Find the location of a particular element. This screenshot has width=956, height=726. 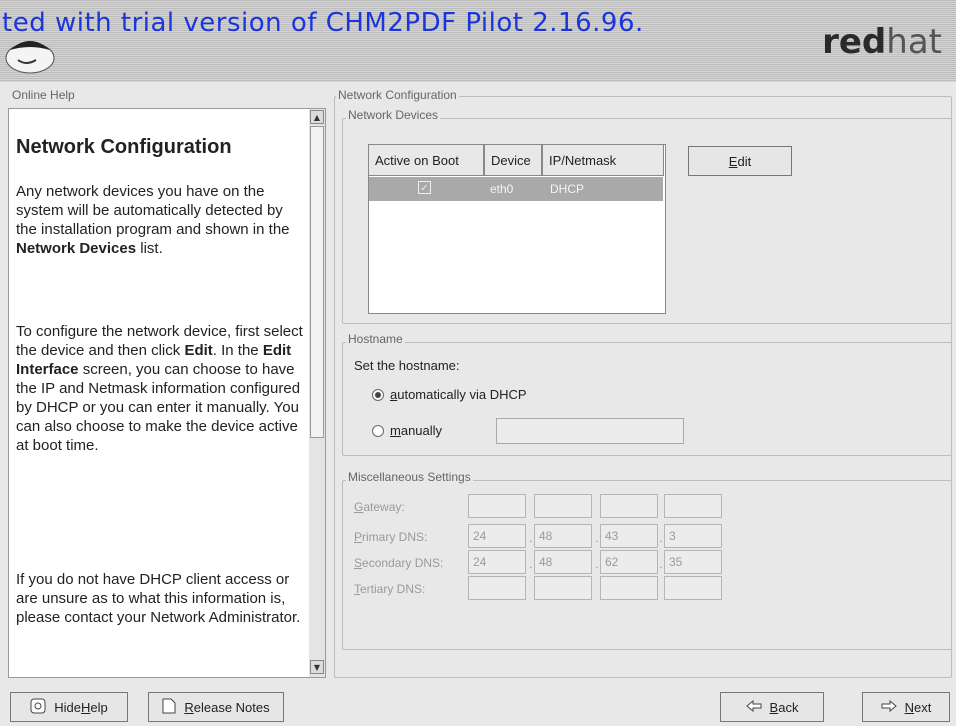

misc-settings-title: Miscellaneous Settings is located at coordinates (409, 477).